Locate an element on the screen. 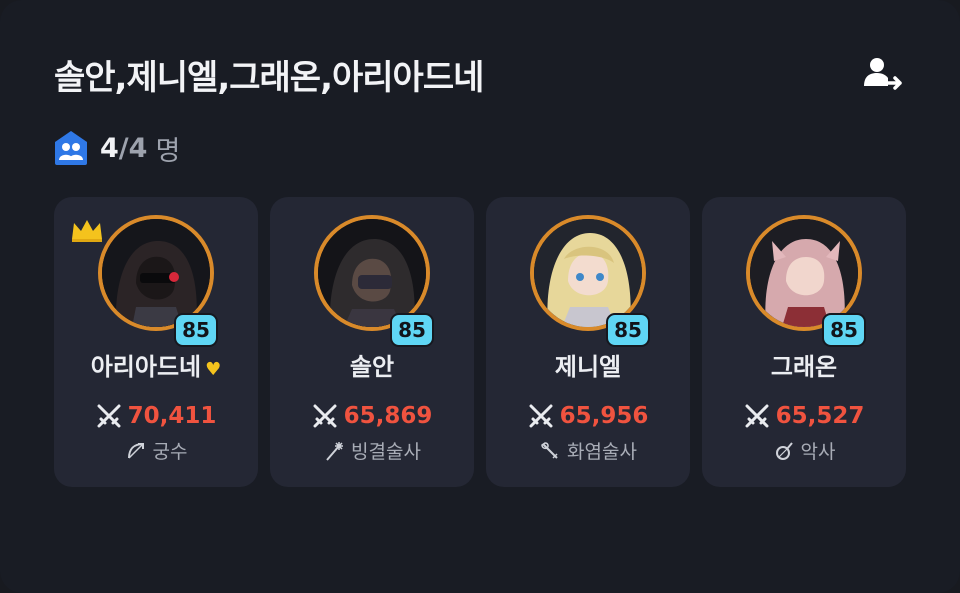 This screenshot has height=593, width=960. member-class-label: 화염술사 is located at coordinates (602, 452).